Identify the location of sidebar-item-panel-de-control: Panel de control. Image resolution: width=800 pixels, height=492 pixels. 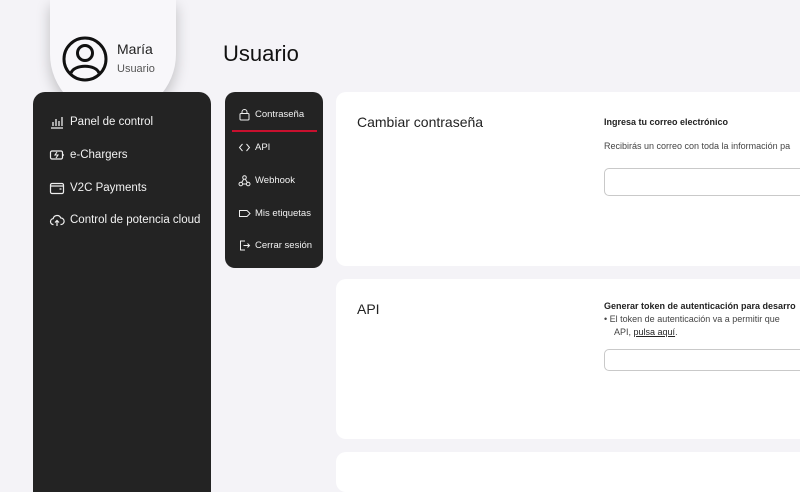
(101, 122).